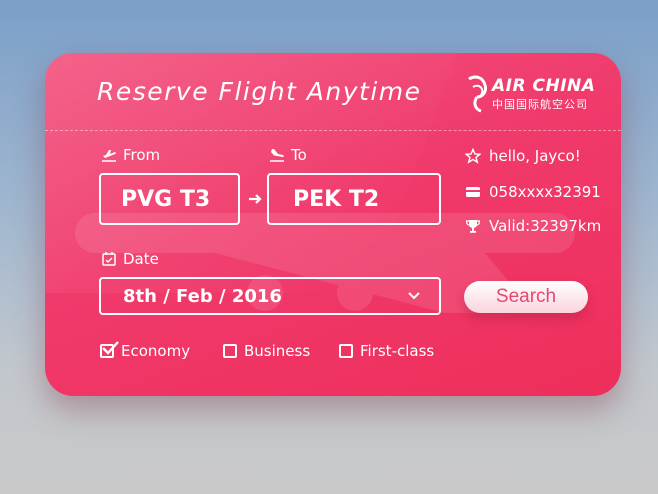 The height and width of the screenshot is (494, 658). I want to click on calendar-icon, so click(109, 259).